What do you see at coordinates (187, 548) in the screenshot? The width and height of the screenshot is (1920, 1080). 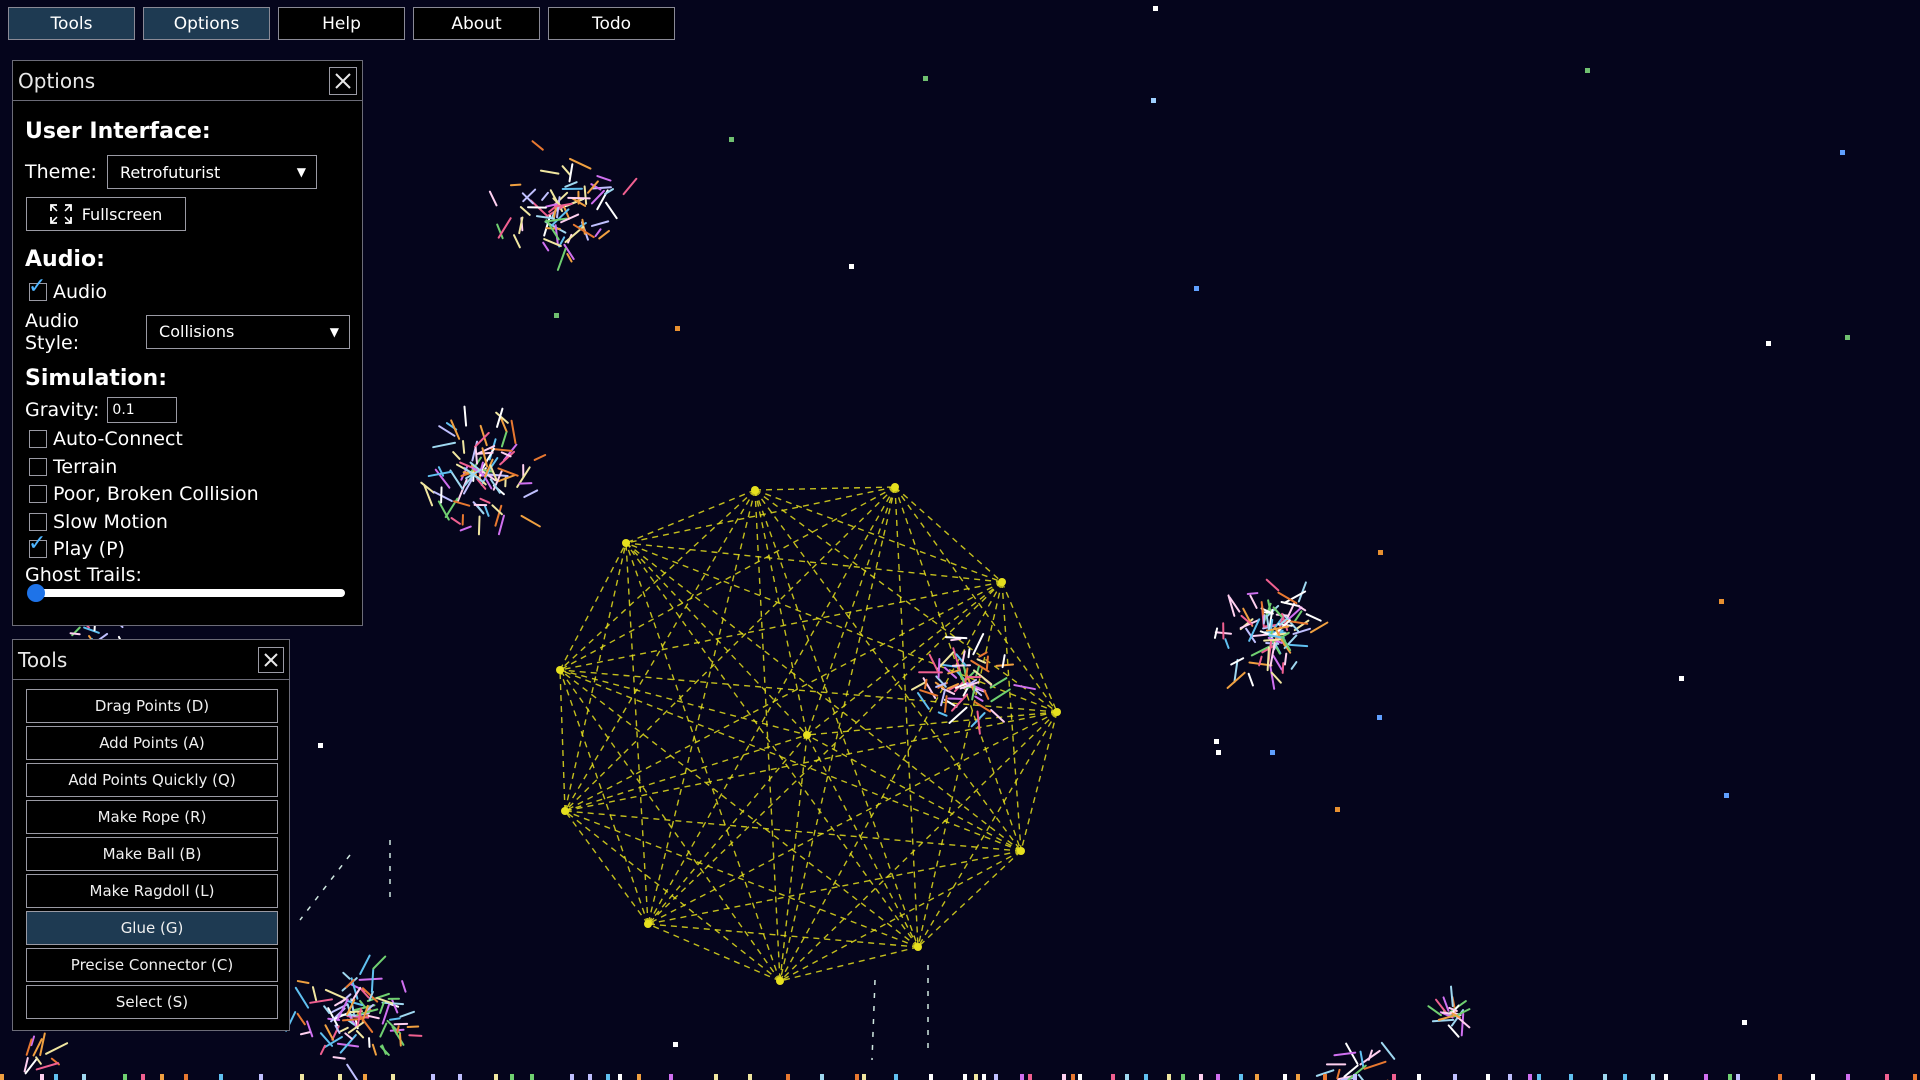 I see `play-row: ✓ Play (P)` at bounding box center [187, 548].